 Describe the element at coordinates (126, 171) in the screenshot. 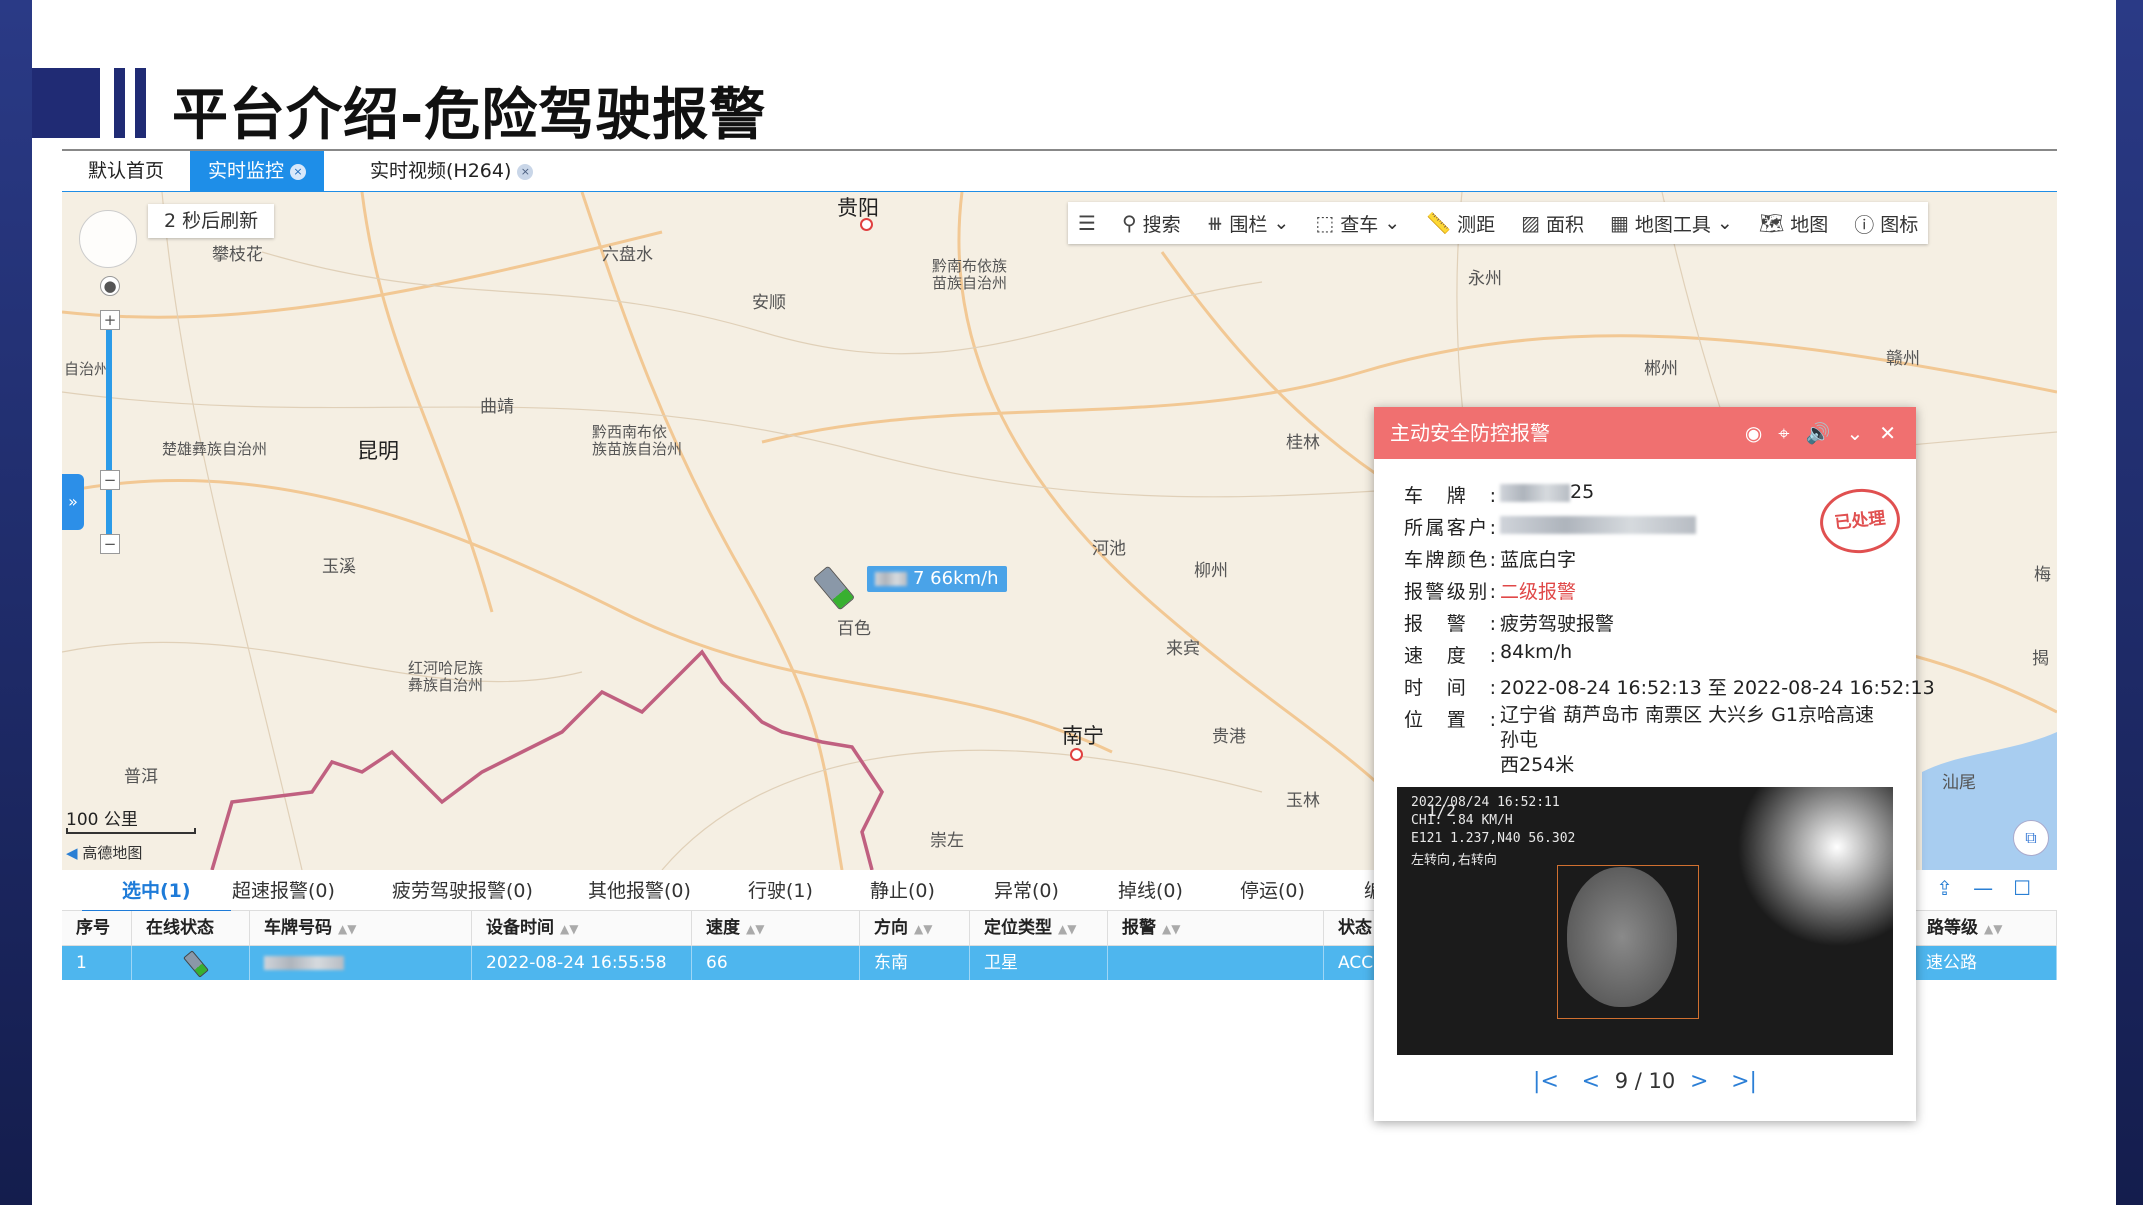

I see `tab-home: 默认首页` at that location.